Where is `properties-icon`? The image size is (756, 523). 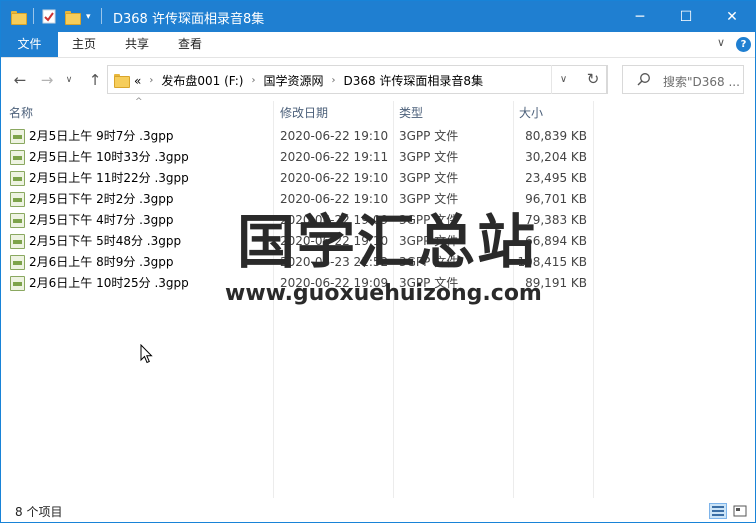
properties-icon is located at coordinates (49, 16).